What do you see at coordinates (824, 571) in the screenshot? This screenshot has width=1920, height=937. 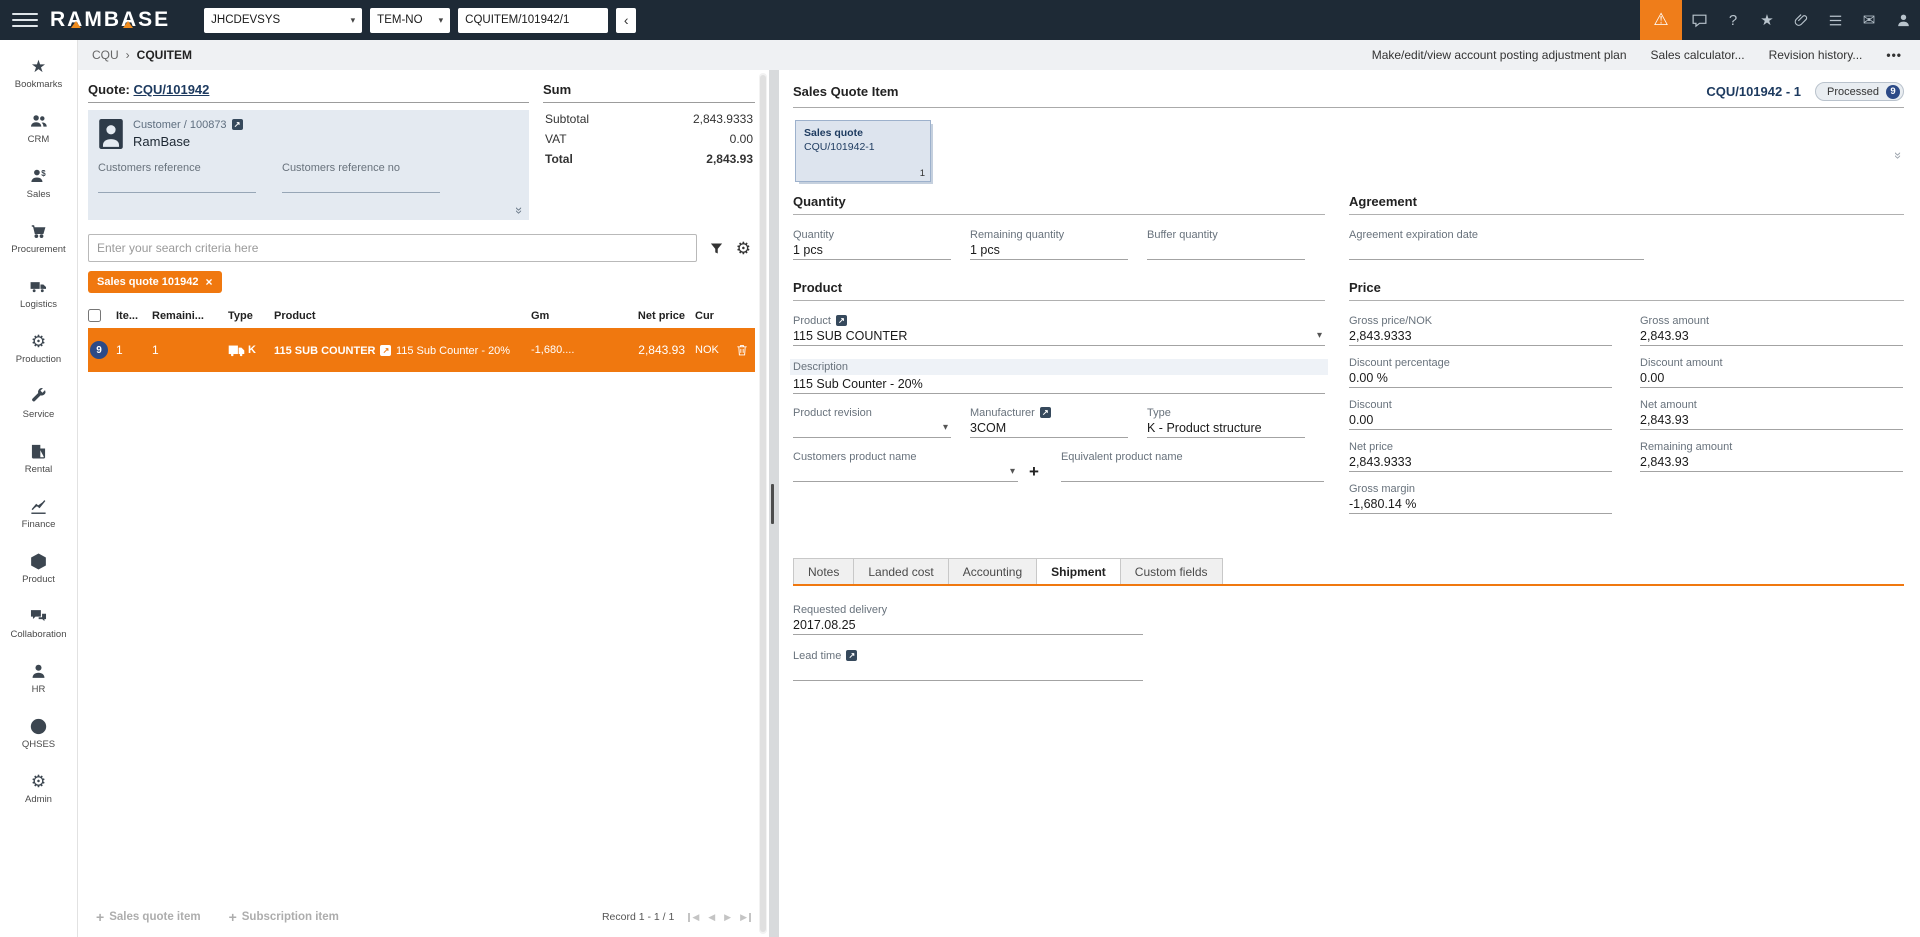 I see `tab-notes: Notes` at bounding box center [824, 571].